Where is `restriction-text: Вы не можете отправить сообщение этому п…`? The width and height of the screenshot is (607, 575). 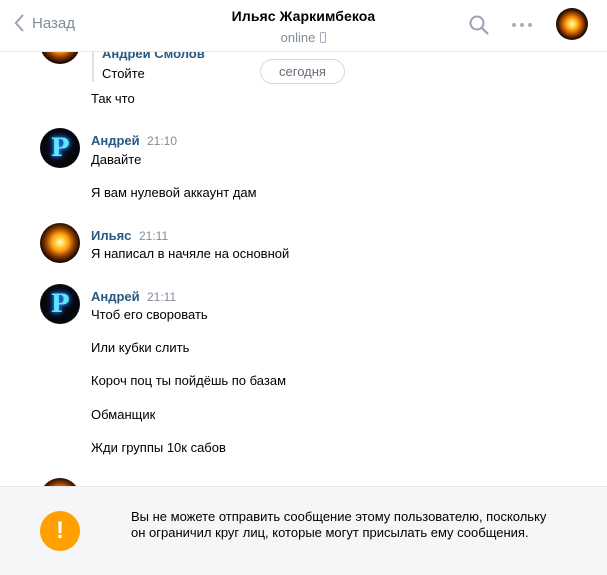
restriction-text: Вы не можете отправить сообщение этому п… is located at coordinates (339, 524).